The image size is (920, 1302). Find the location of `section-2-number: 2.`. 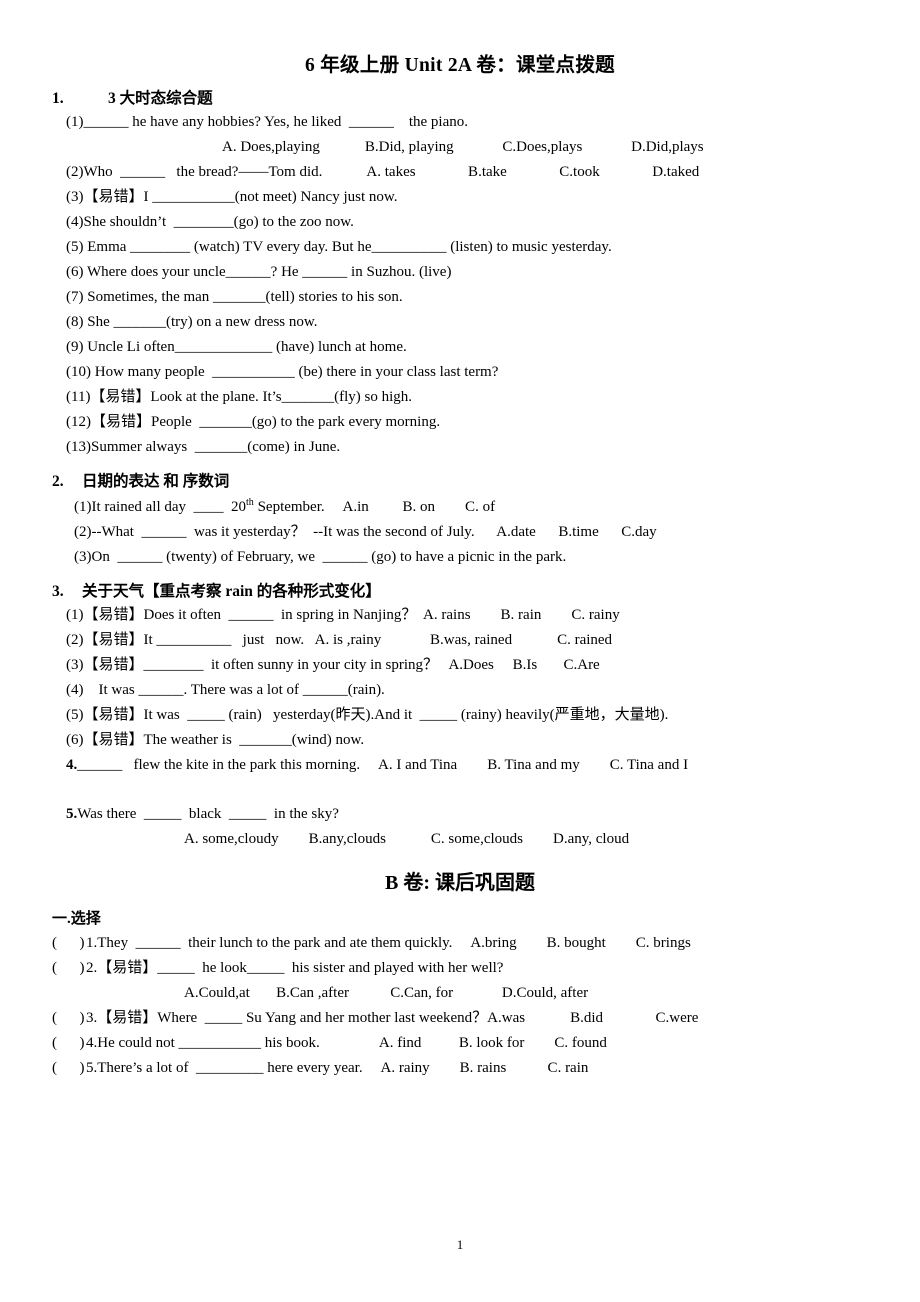

section-2-number: 2. is located at coordinates (58, 481).